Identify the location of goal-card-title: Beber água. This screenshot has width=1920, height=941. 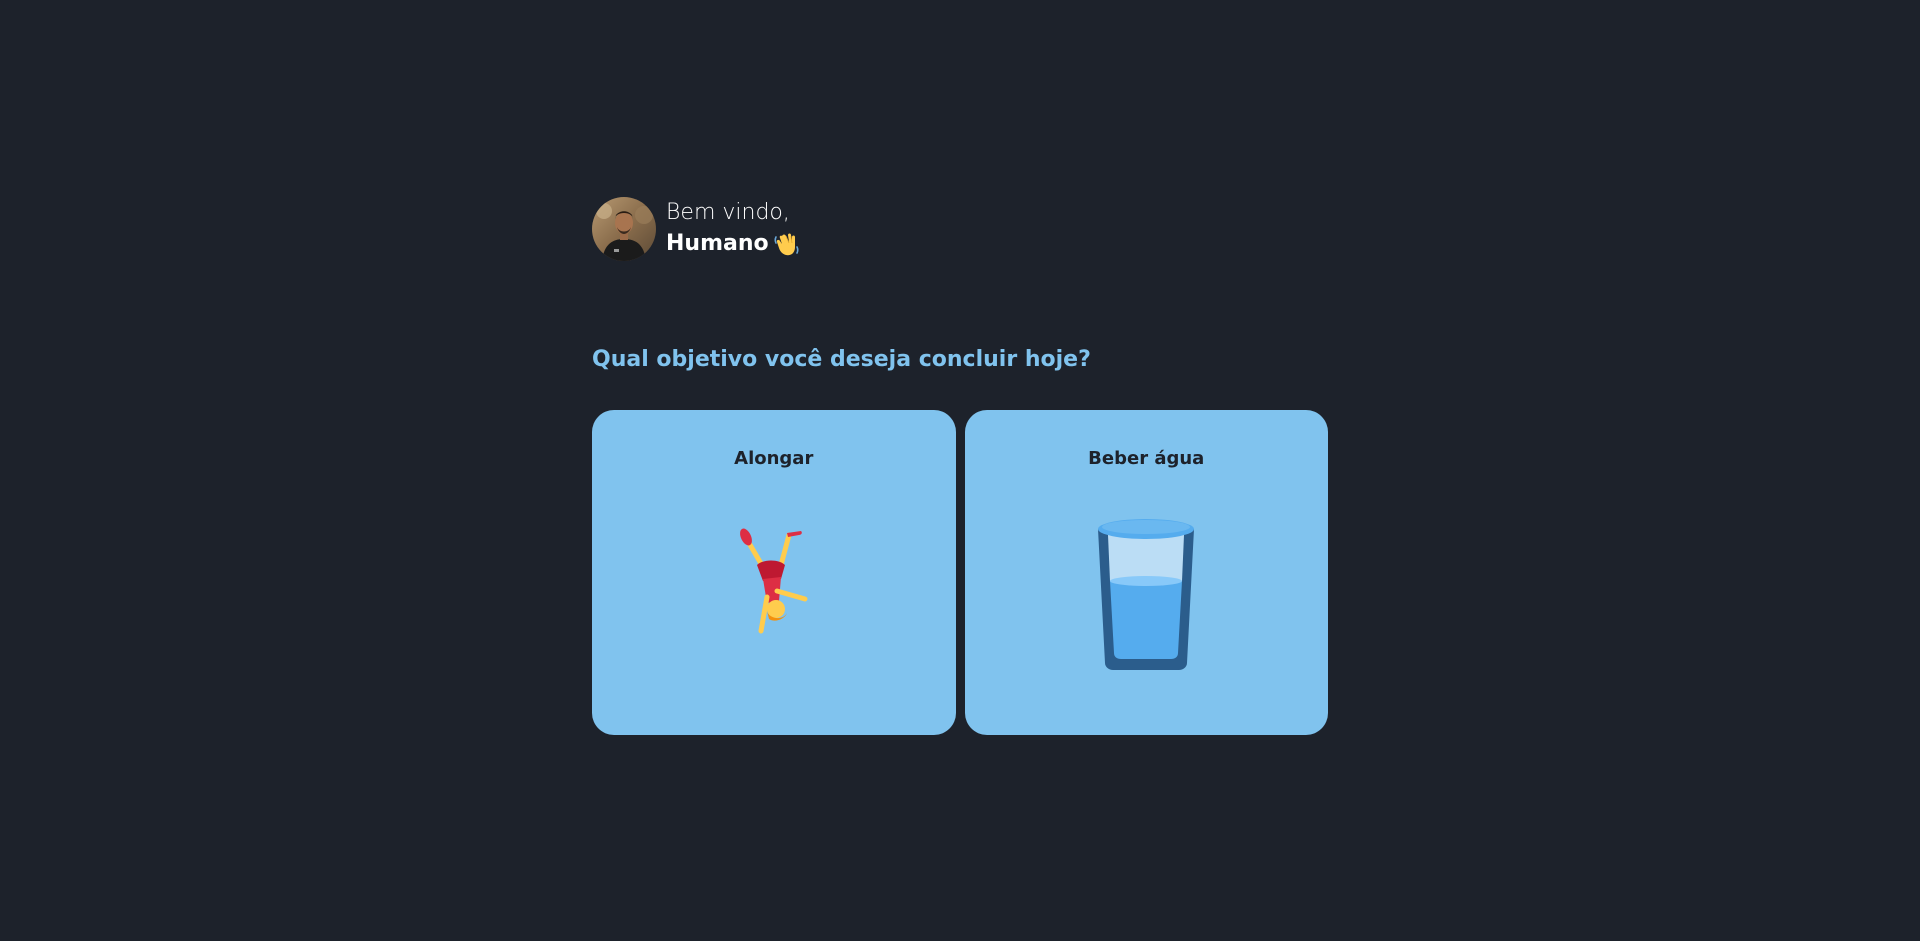
(1146, 458).